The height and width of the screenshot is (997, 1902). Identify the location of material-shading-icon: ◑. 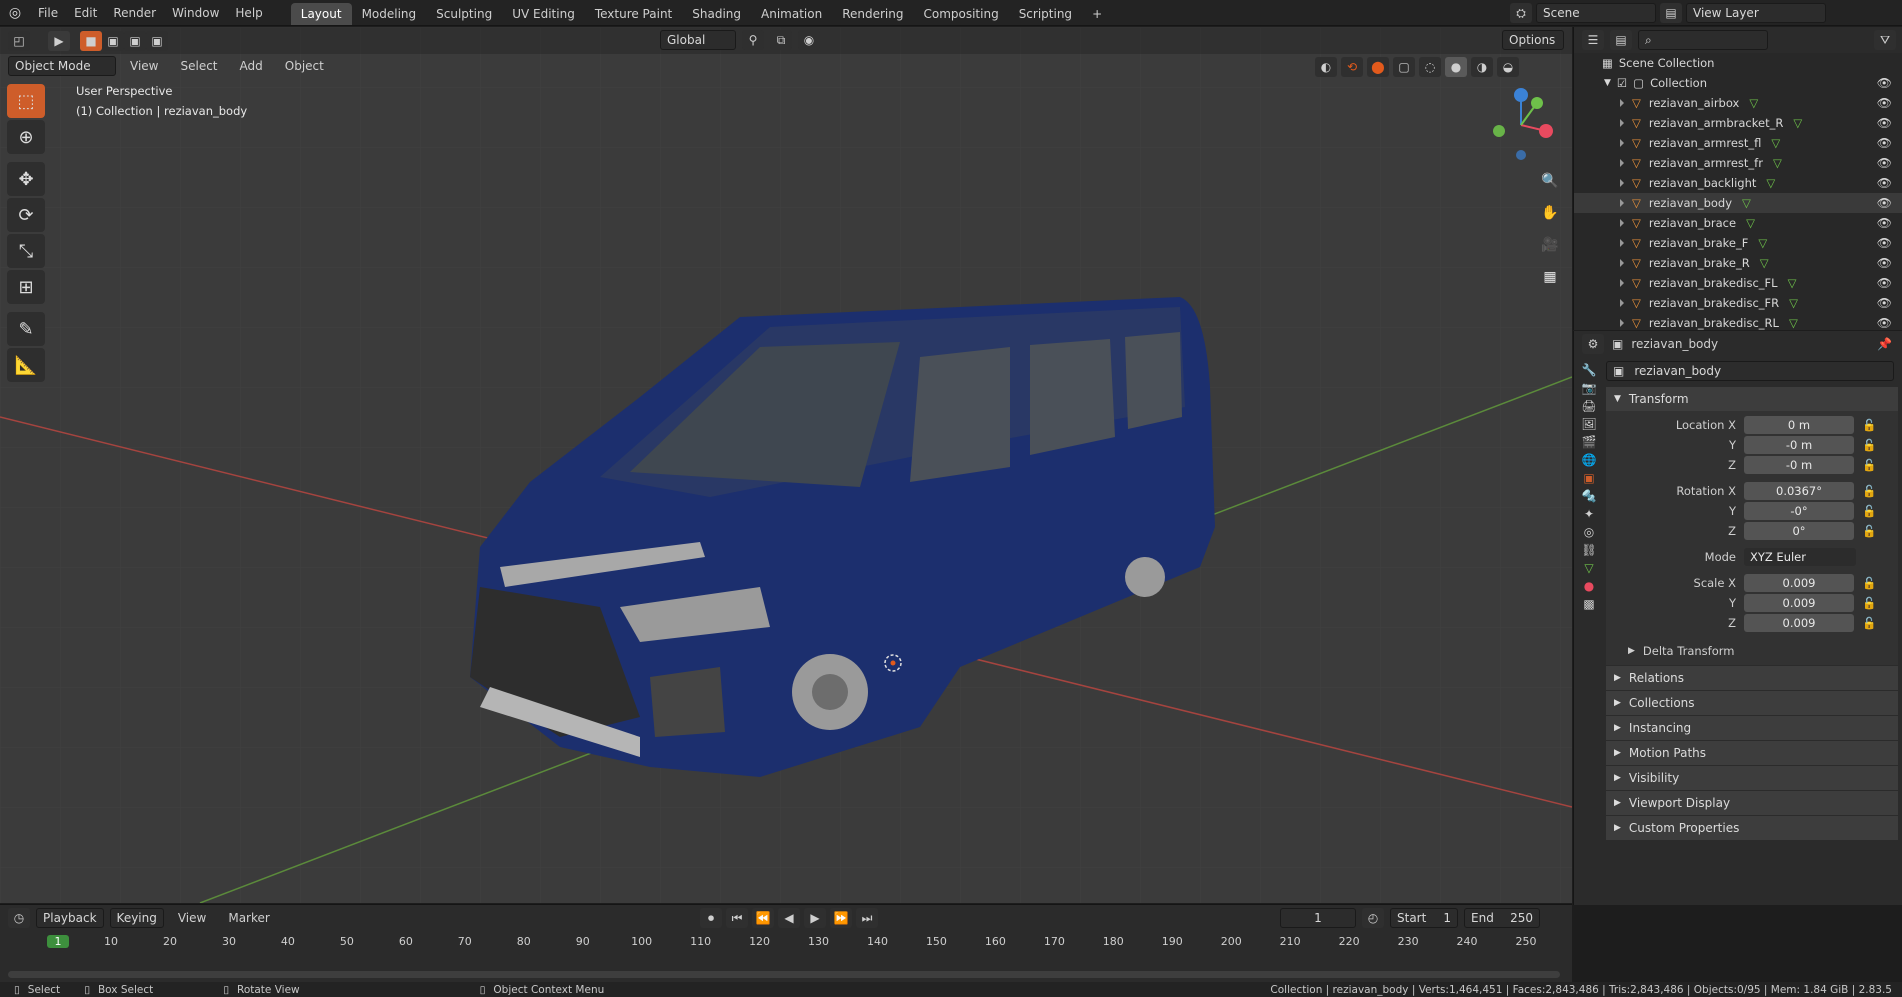
(1482, 67).